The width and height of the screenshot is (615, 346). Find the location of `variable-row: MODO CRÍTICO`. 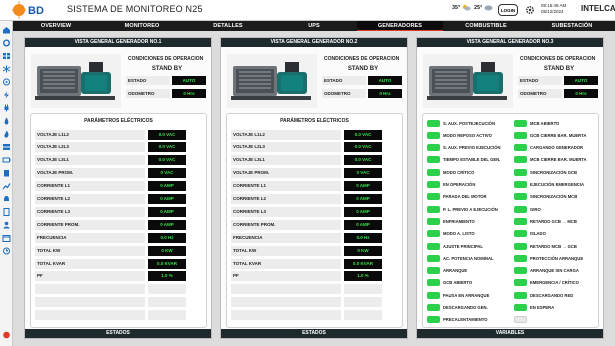

variable-row: MODO CRÍTICO is located at coordinates (468, 172).